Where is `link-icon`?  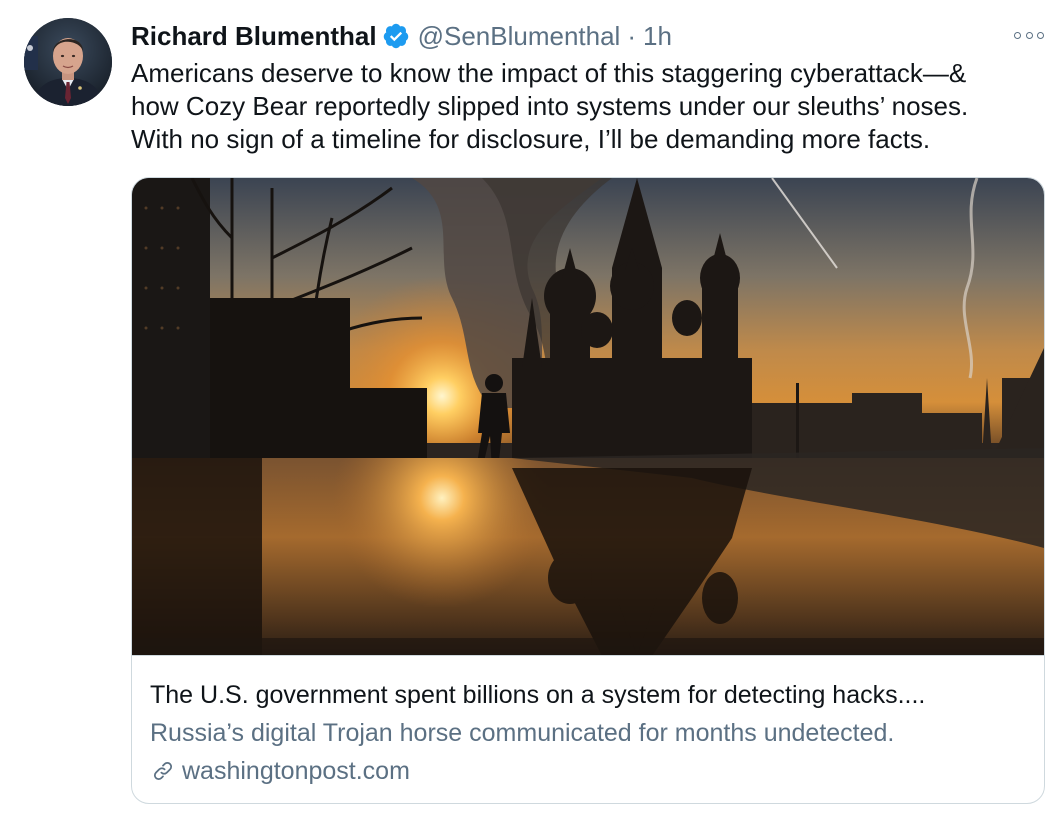
link-icon is located at coordinates (163, 771).